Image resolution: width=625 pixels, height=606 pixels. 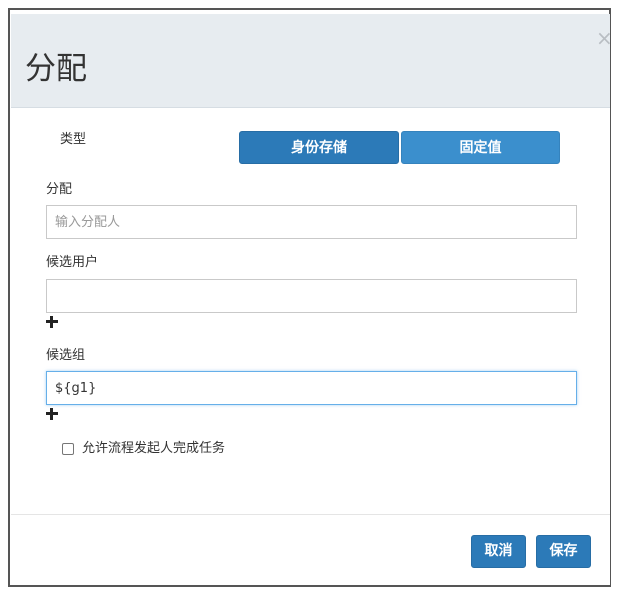 I want to click on assignee-input, so click(x=311, y=222).